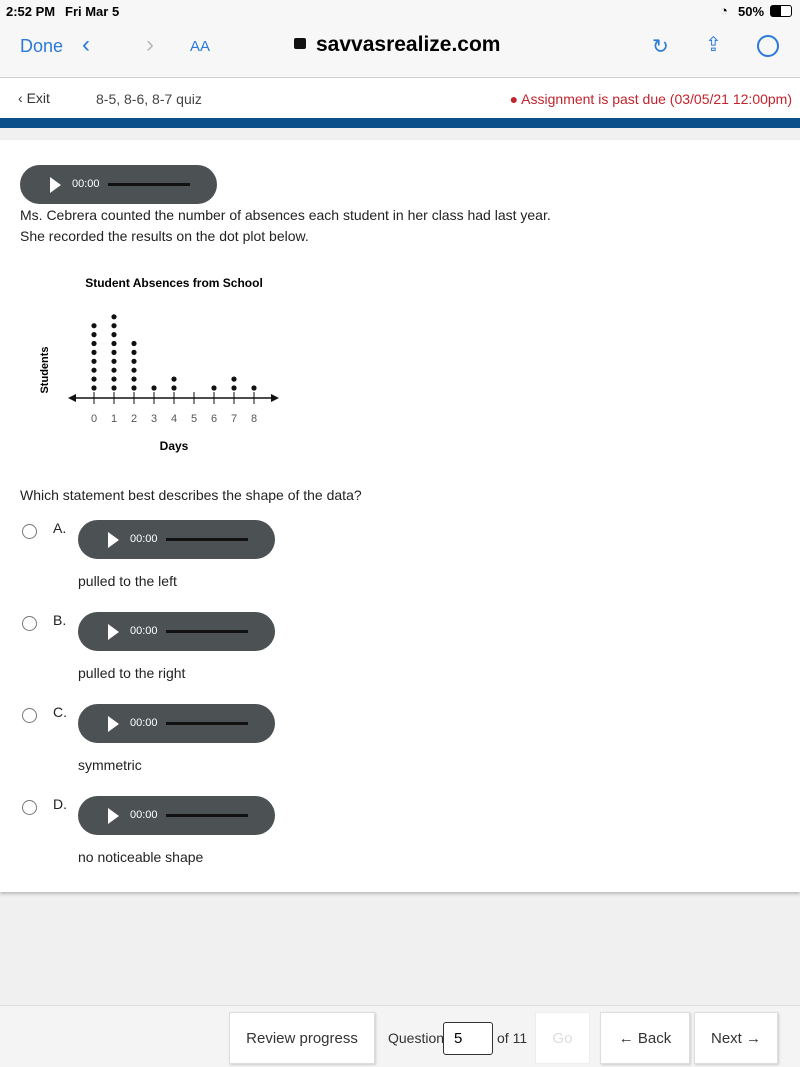 The width and height of the screenshot is (800, 1067). What do you see at coordinates (468, 1038) in the screenshot?
I see `question-number-input` at bounding box center [468, 1038].